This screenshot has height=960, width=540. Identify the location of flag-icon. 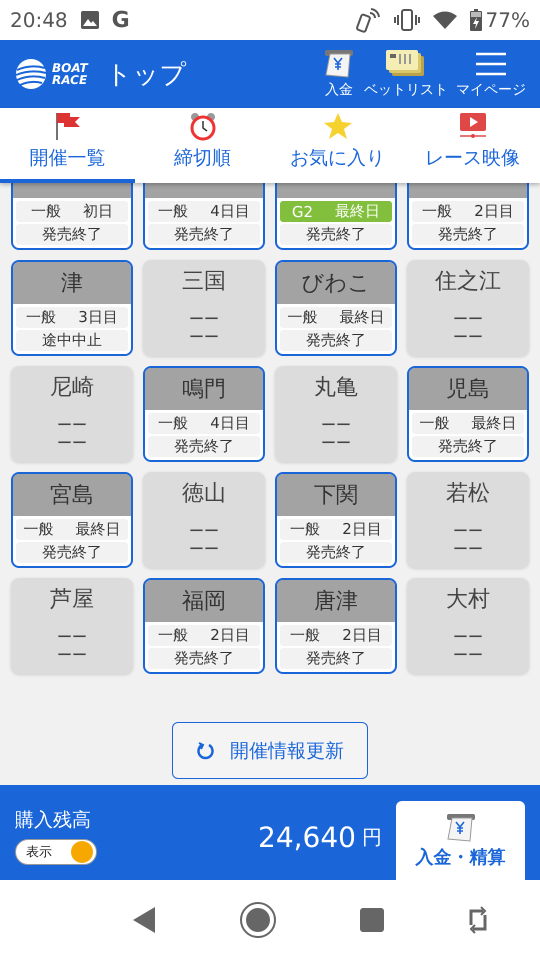
(68, 126).